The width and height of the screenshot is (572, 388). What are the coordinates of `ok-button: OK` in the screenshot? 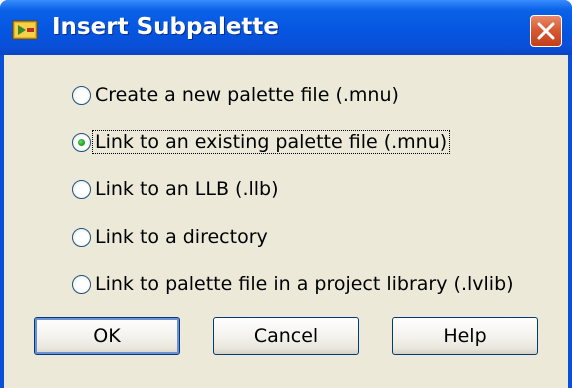 It's located at (107, 336).